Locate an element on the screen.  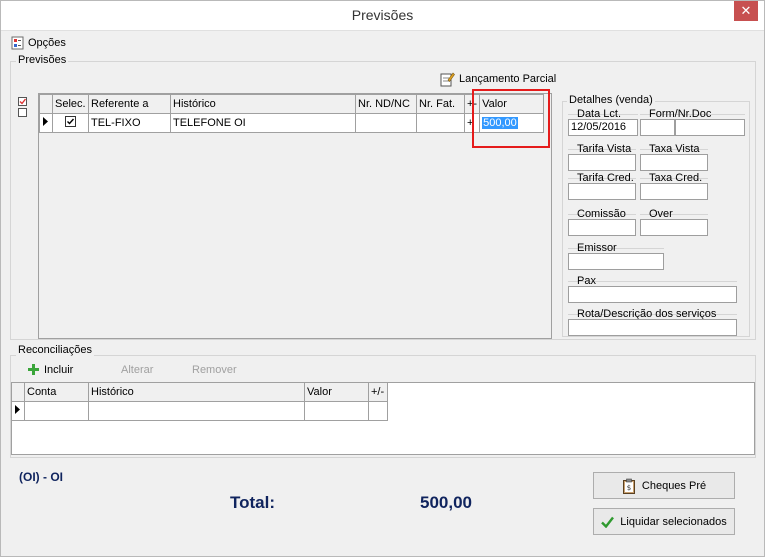
menu-opcoes: Opções is located at coordinates (38, 43).